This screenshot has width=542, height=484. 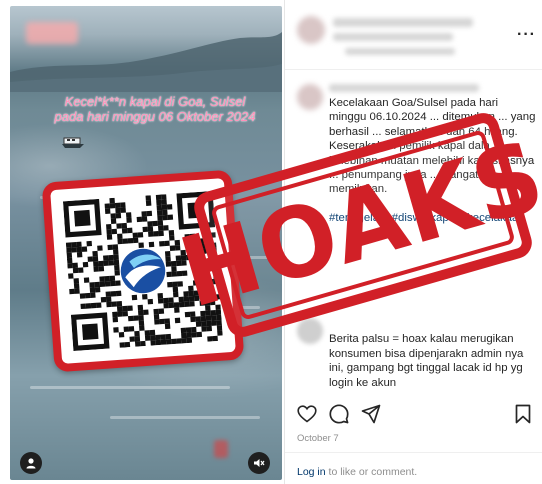 I want to click on bookmark-icon, so click(x=523, y=414).